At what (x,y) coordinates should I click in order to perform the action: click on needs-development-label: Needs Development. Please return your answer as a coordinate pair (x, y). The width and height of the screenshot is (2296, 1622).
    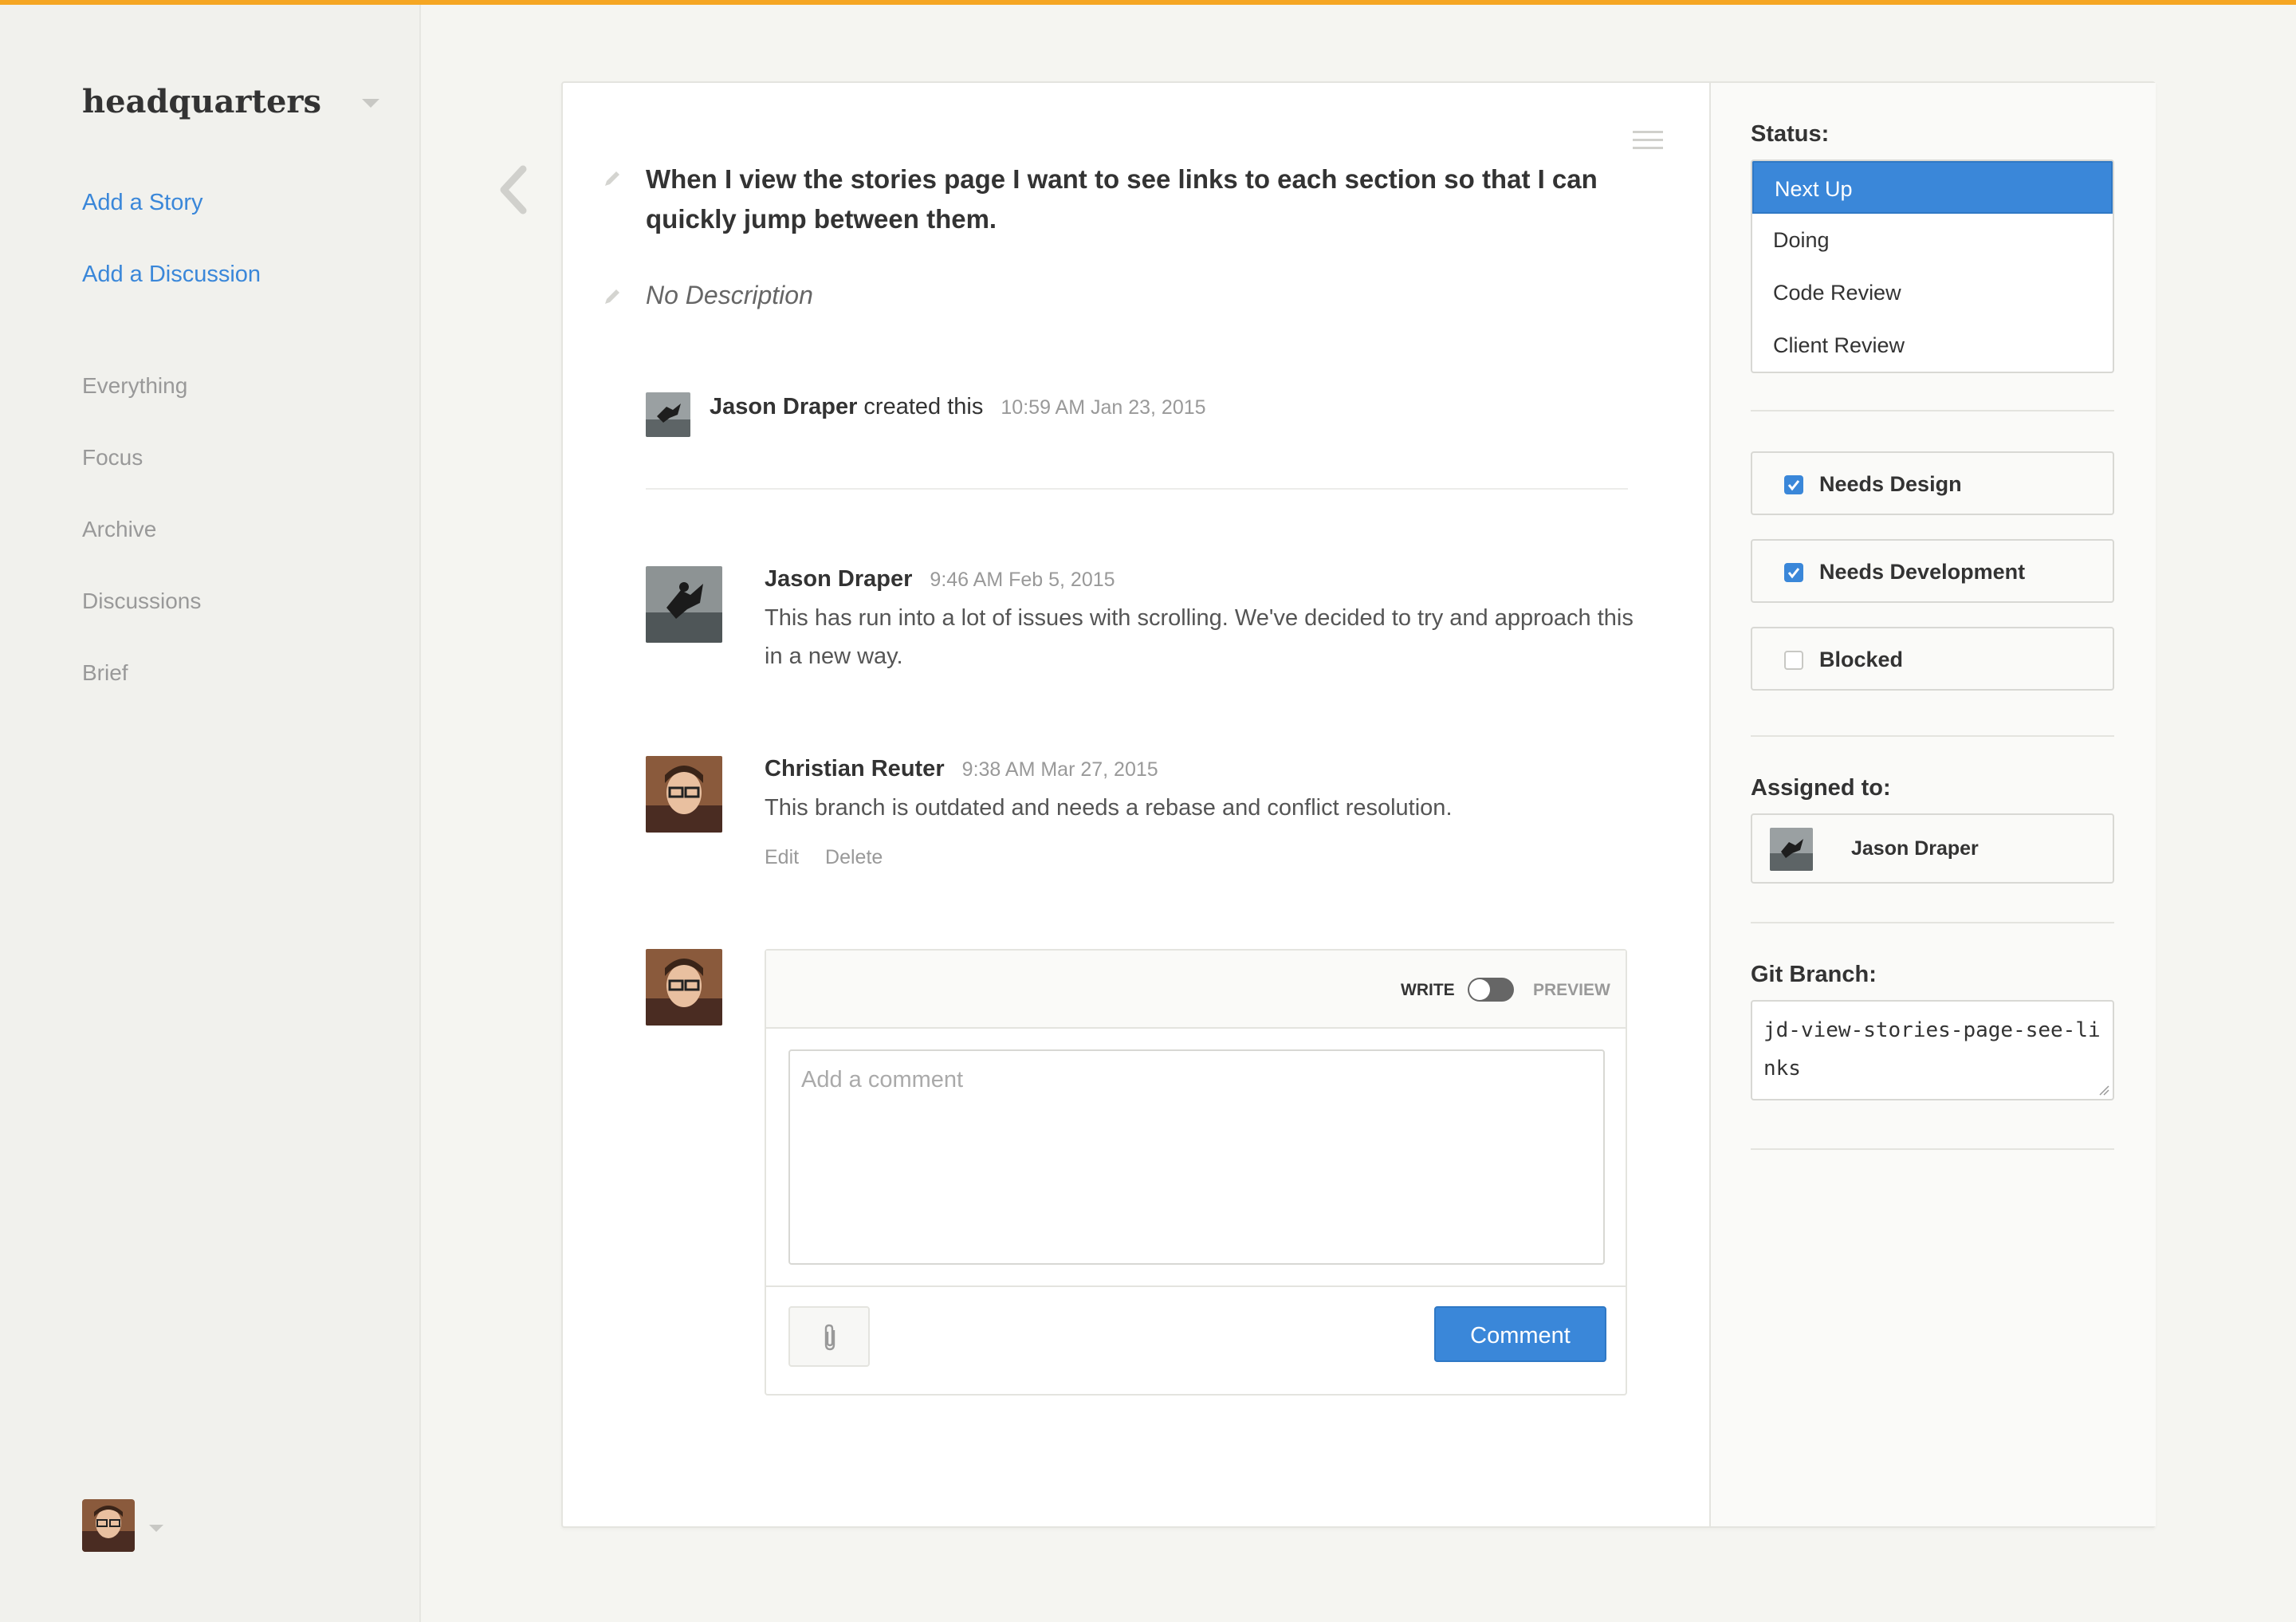
    Looking at the image, I should click on (1922, 572).